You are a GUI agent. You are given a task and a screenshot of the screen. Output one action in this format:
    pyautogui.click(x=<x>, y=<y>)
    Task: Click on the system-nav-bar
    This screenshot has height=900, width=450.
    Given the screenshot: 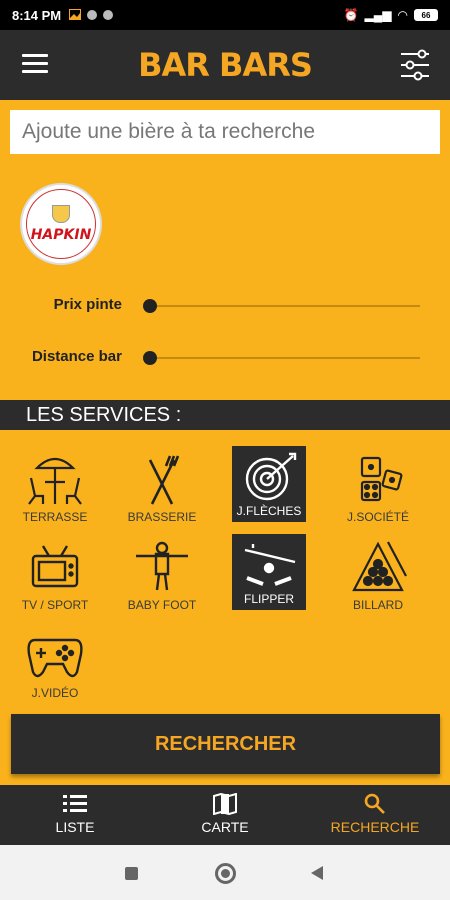 What is the action you would take?
    pyautogui.click(x=225, y=872)
    